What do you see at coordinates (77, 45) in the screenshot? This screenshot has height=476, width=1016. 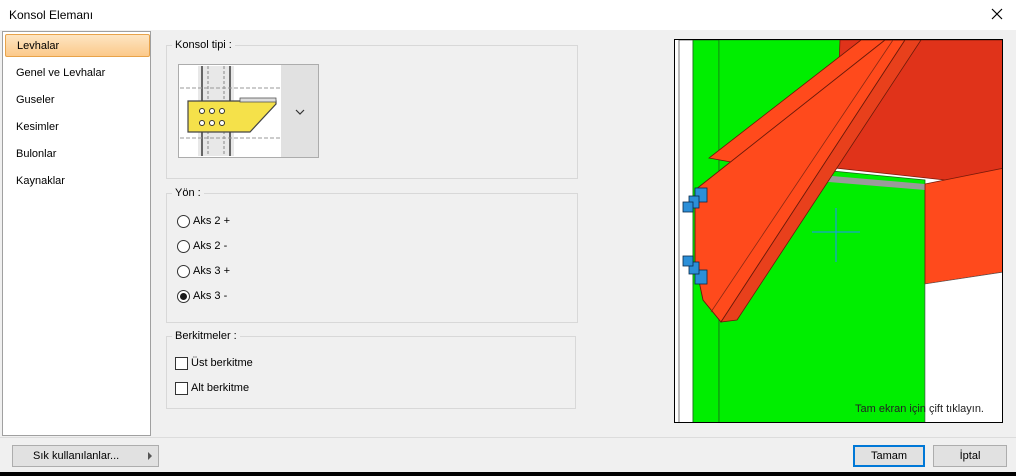 I see `sidebar-item-levhalar: Levhalar` at bounding box center [77, 45].